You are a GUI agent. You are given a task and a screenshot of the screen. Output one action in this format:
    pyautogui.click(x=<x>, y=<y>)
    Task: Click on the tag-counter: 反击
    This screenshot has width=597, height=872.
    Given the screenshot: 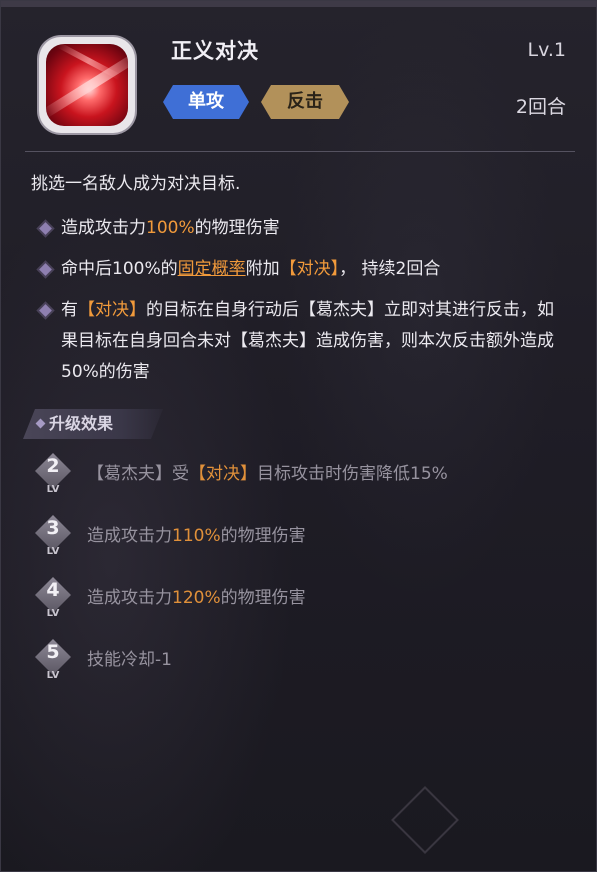 What is the action you would take?
    pyautogui.click(x=305, y=102)
    